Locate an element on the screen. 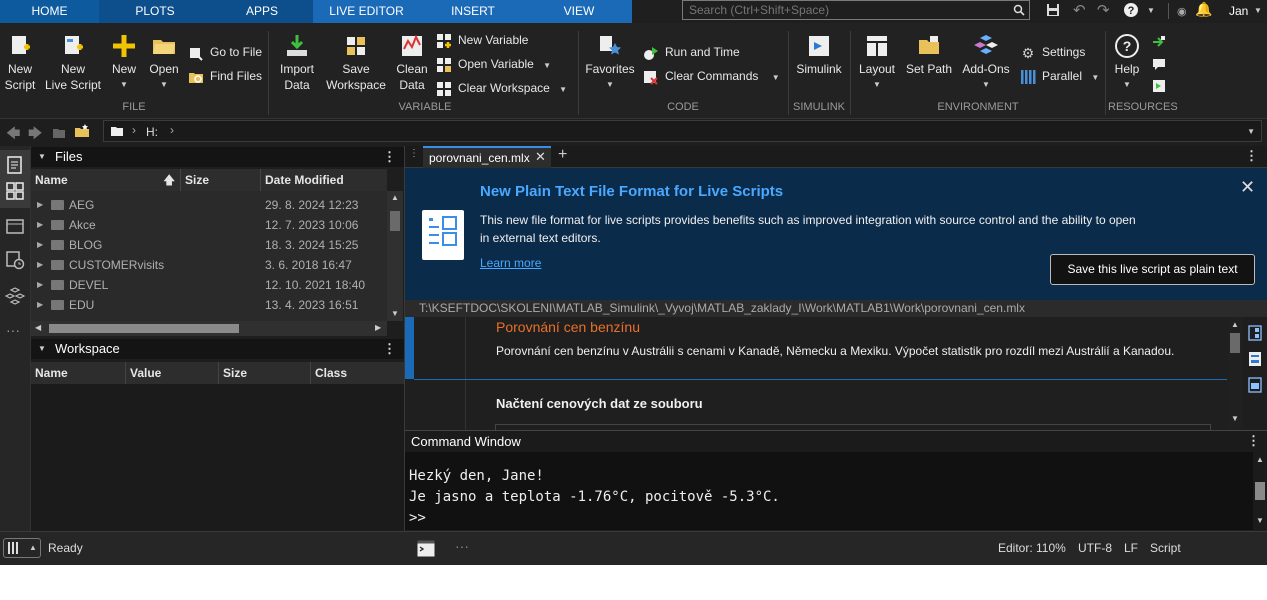 The width and height of the screenshot is (1267, 600). command-window-scrollbar: ▲ ▼ is located at coordinates (1260, 491).